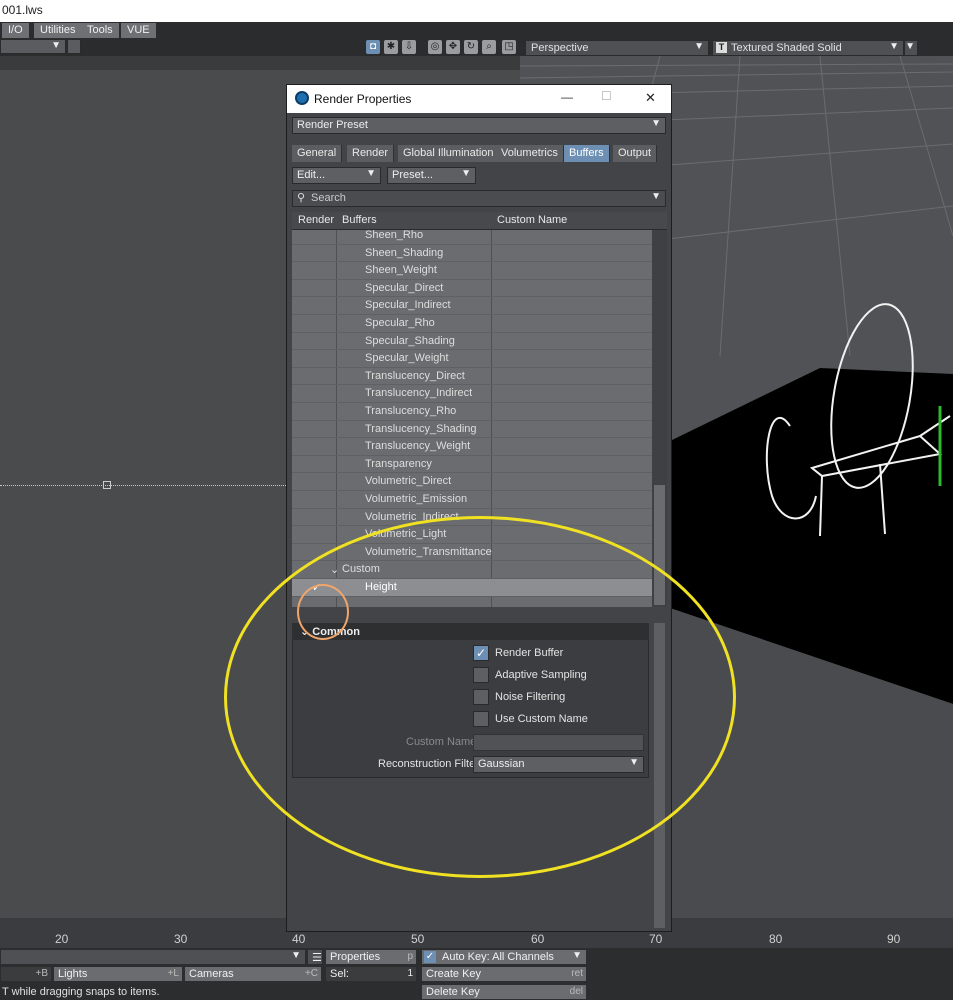  I want to click on menu-bar: I/O Utilities Tools VUE, so click(476, 30).